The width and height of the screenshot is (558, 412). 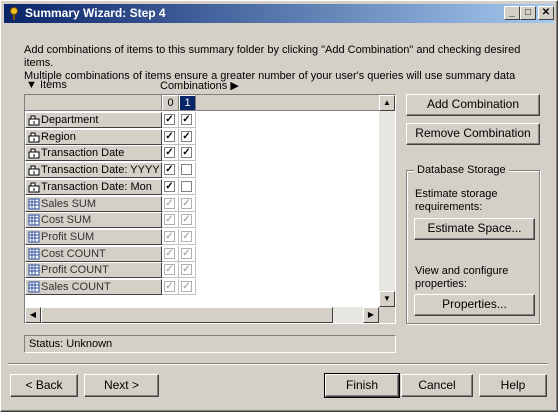 What do you see at coordinates (512, 13) in the screenshot?
I see `minimize-button: _` at bounding box center [512, 13].